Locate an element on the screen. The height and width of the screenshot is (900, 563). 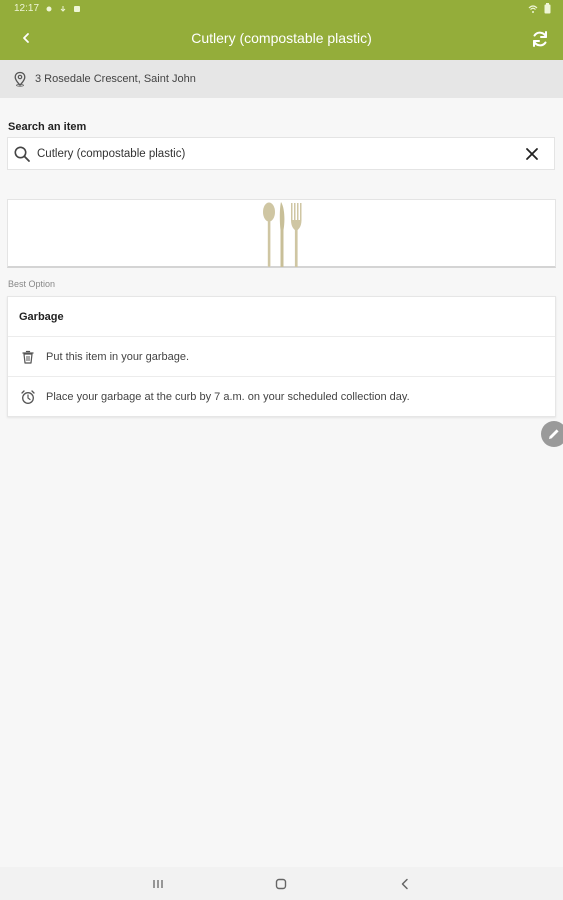
app-notification-icon is located at coordinates (77, 8).